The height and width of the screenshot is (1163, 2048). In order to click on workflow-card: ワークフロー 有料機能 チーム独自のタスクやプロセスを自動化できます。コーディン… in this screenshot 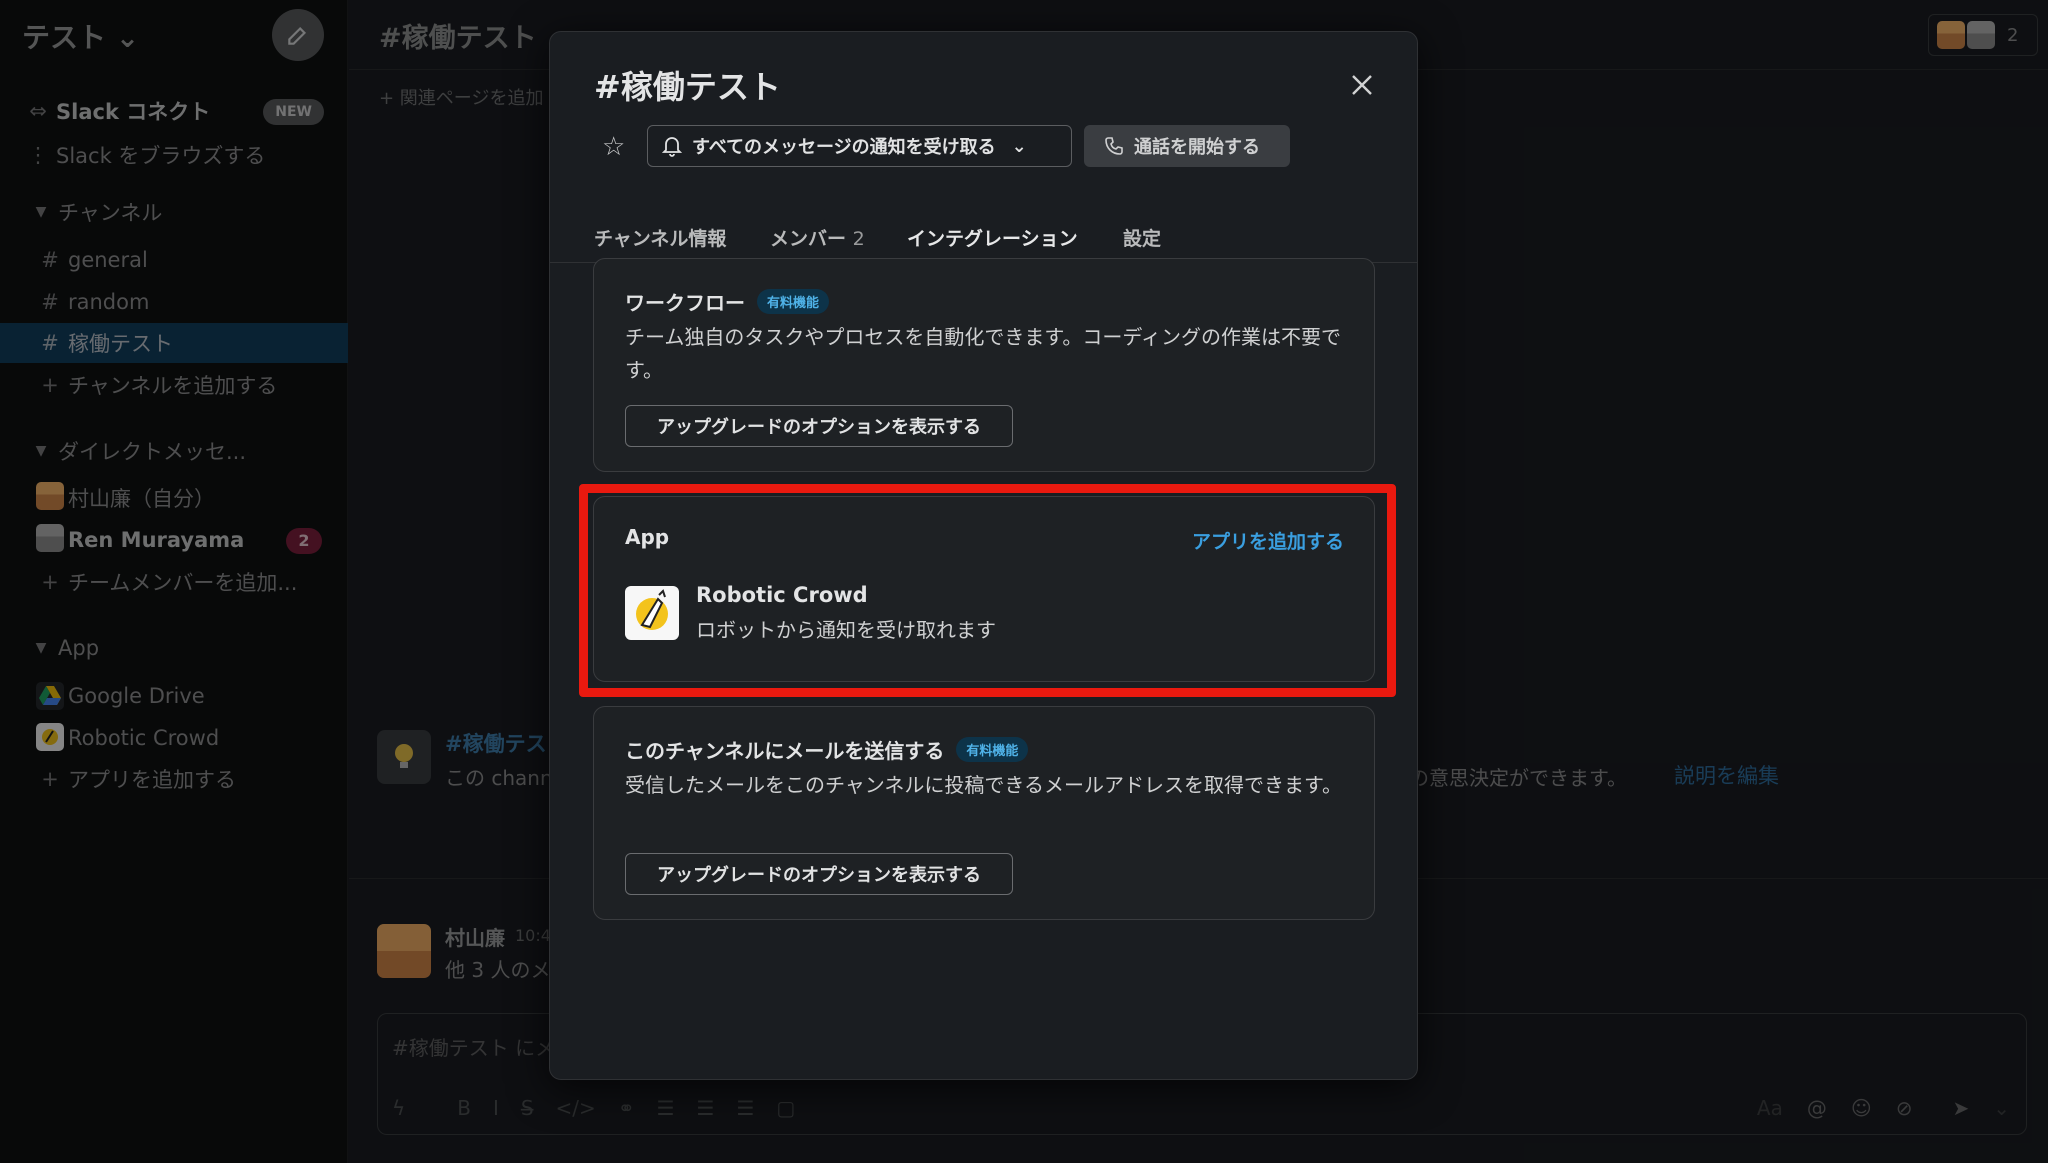, I will do `click(984, 365)`.